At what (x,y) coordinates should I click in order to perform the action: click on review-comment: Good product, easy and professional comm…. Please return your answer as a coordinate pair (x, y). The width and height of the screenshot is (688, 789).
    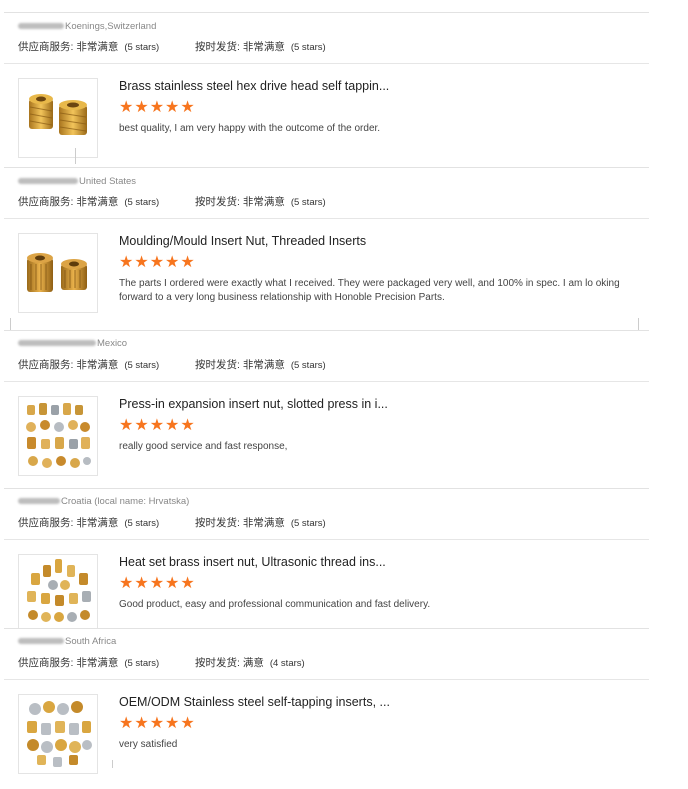
    Looking at the image, I should click on (275, 604).